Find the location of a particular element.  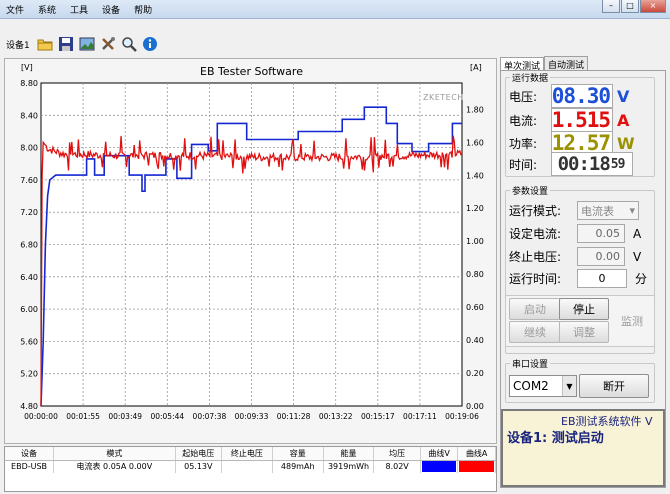

y-left-tick-label: 6.40 is located at coordinates (29, 277).